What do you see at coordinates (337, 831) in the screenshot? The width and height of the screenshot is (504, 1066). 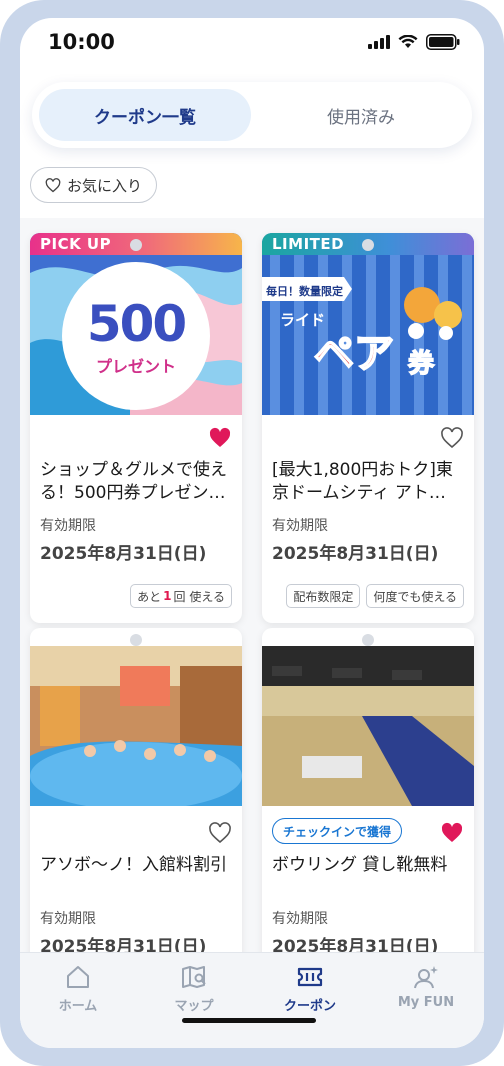 I see `checkin-badge: チェックインで獲得` at bounding box center [337, 831].